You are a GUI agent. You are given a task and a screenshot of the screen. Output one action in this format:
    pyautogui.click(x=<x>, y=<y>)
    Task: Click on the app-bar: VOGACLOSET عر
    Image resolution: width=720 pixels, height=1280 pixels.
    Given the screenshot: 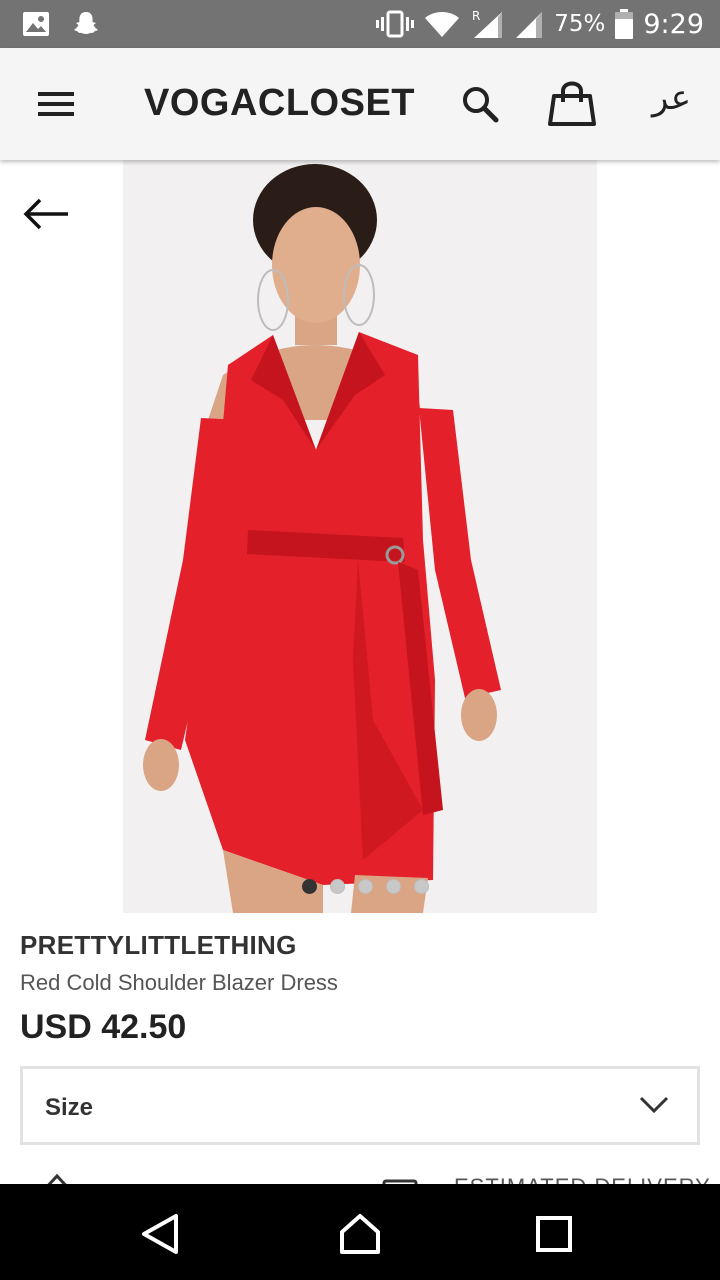 What is the action you would take?
    pyautogui.click(x=360, y=104)
    